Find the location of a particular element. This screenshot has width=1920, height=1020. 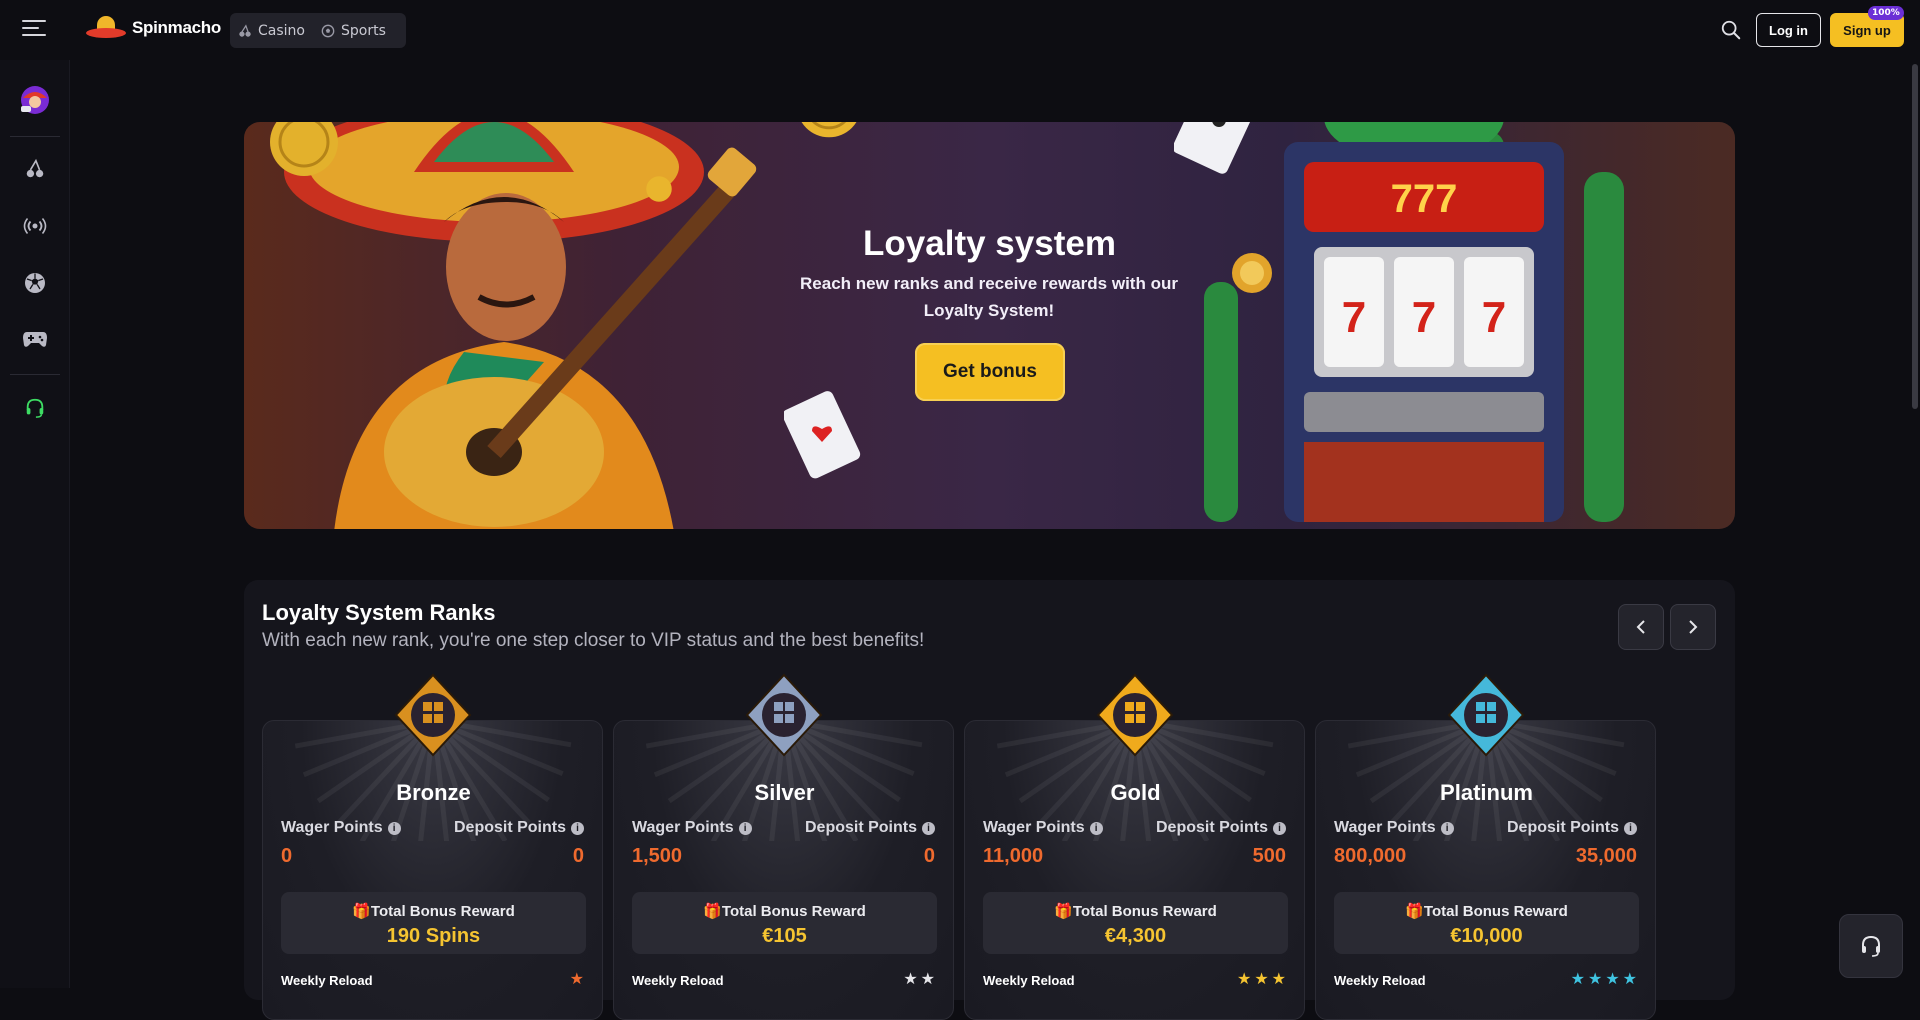

support-headset-icon is located at coordinates (35, 408).